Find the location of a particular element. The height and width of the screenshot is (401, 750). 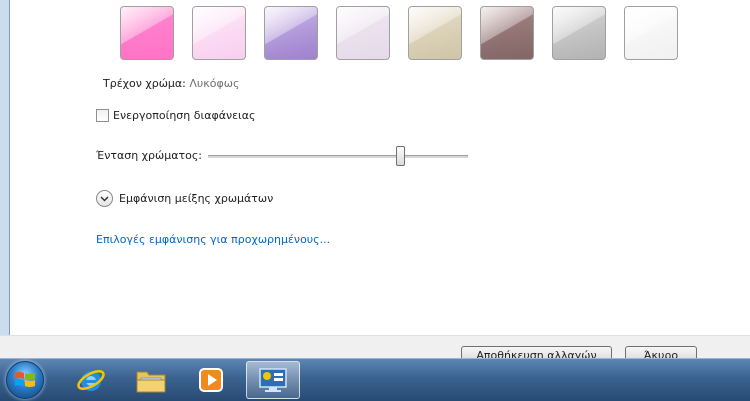

swatch-gray is located at coordinates (579, 33).